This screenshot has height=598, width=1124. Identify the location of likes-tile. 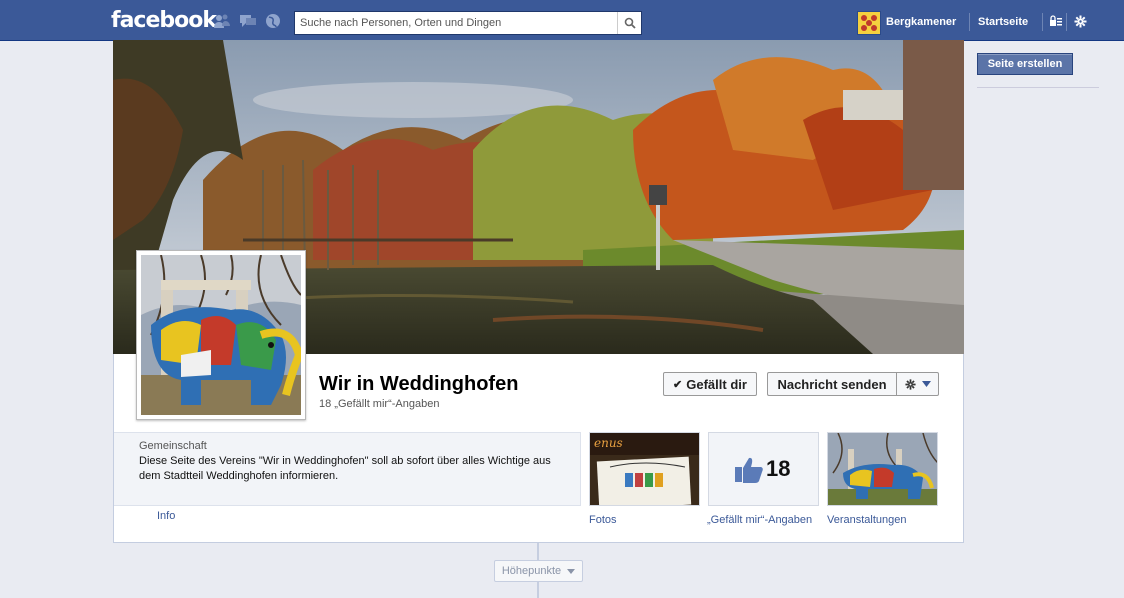
(763, 469).